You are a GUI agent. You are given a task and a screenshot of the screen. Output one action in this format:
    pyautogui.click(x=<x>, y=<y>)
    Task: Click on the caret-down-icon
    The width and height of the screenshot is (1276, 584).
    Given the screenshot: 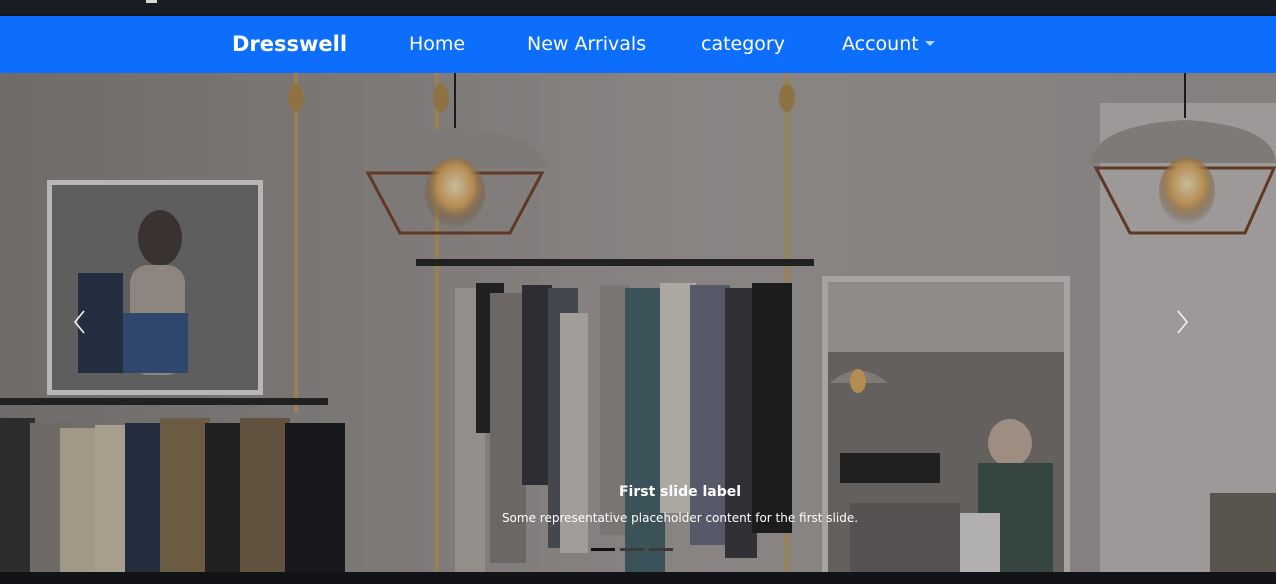 What is the action you would take?
    pyautogui.click(x=929, y=43)
    